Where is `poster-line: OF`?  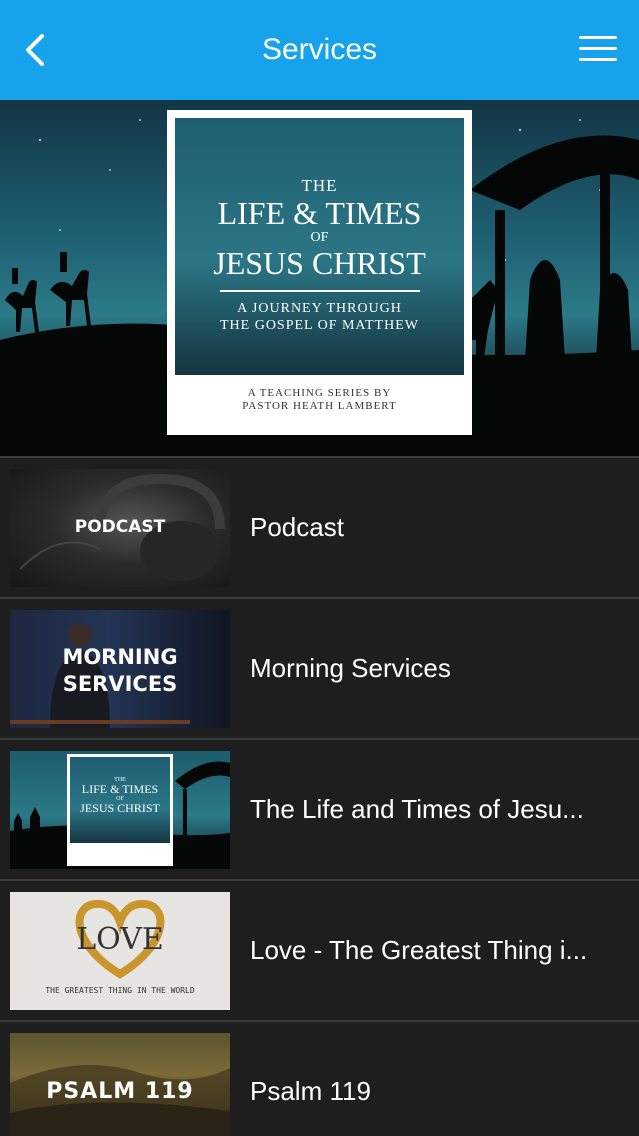
poster-line: OF is located at coordinates (319, 237).